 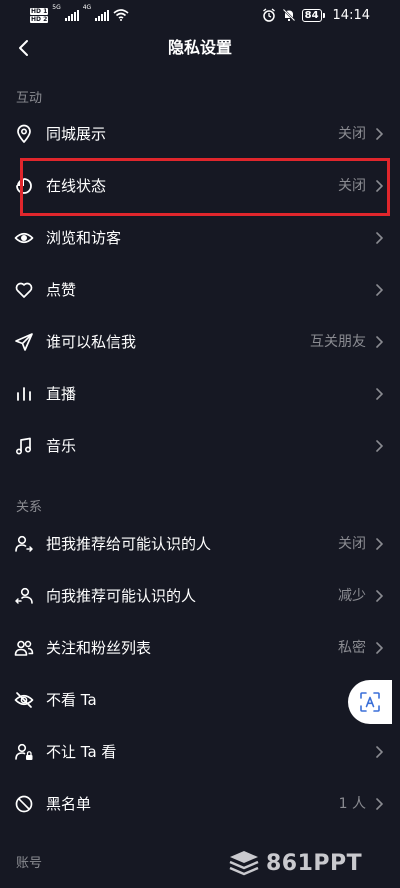 What do you see at coordinates (200, 15) in the screenshot?
I see `status-bar: HD 1 HD 2 5G 4G 84 14:14` at bounding box center [200, 15].